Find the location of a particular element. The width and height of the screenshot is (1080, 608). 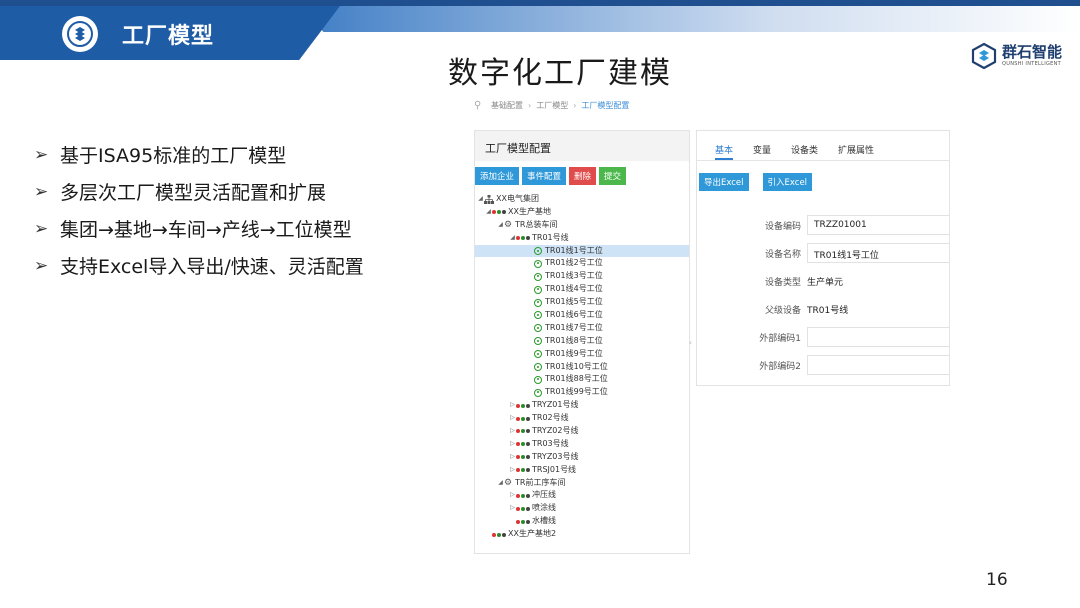

tree-node: ◢ XX生产基地 is located at coordinates (582, 212).